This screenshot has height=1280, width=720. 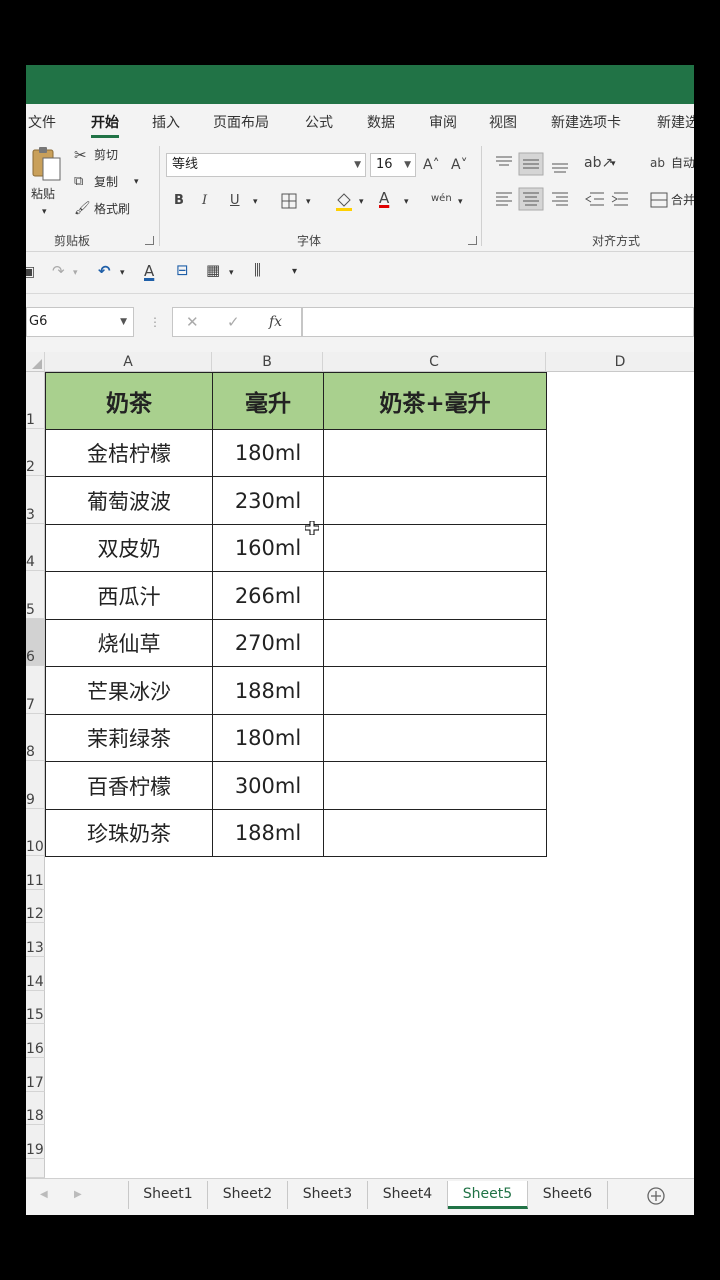 I want to click on tab-file: 文件, so click(x=42, y=122).